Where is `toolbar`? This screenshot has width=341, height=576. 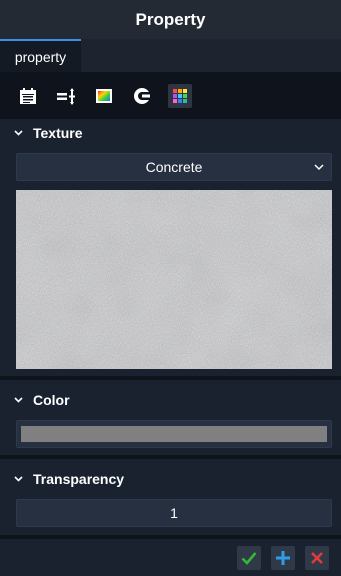 toolbar is located at coordinates (170, 95).